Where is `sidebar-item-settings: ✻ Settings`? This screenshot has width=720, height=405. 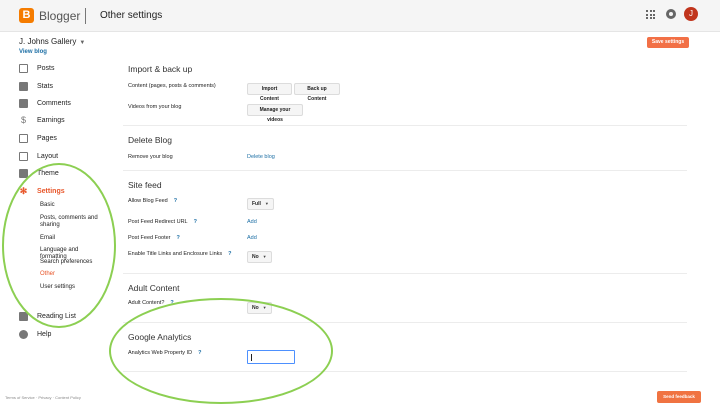
sidebar-item-settings: ✻ Settings is located at coordinates (42, 191).